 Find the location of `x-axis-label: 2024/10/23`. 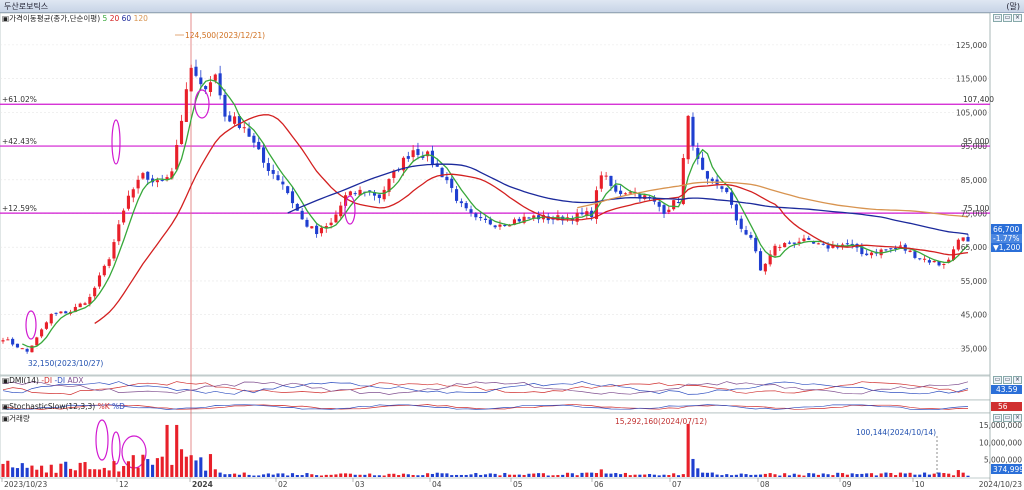

x-axis-label: 2024/10/23 is located at coordinates (1000, 484).